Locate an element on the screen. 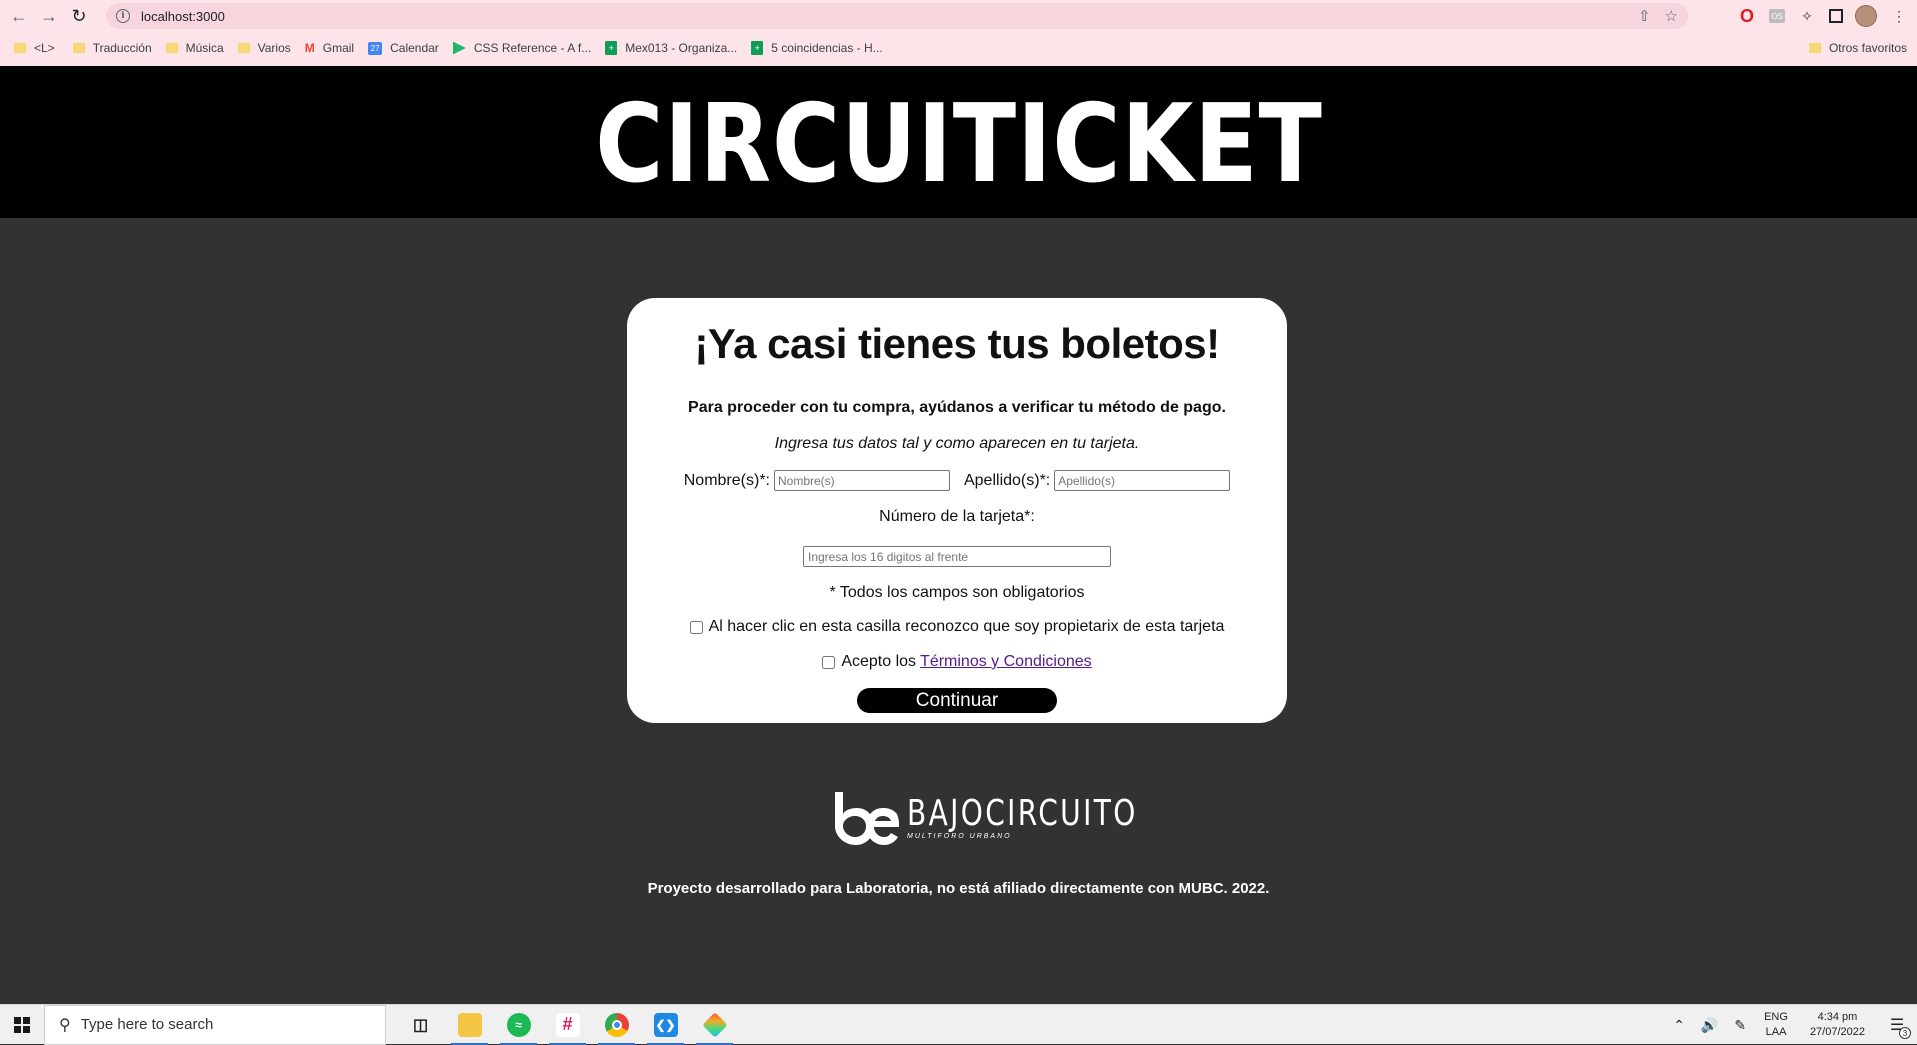 This screenshot has height=1045, width=1917. address-url: localhost:3000 is located at coordinates (183, 16).